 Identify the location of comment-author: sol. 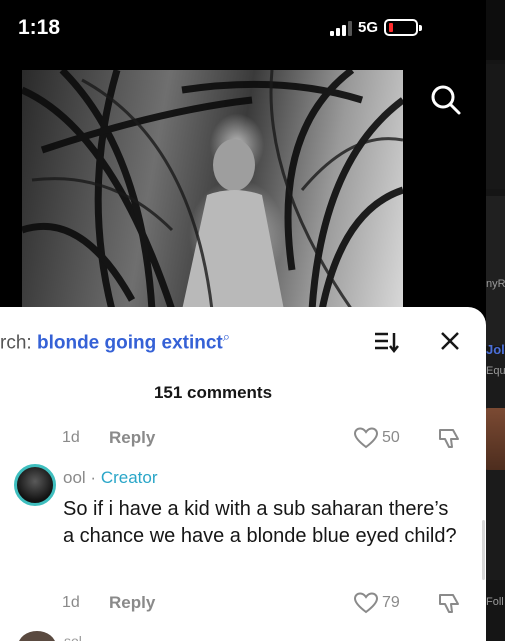
(73, 637).